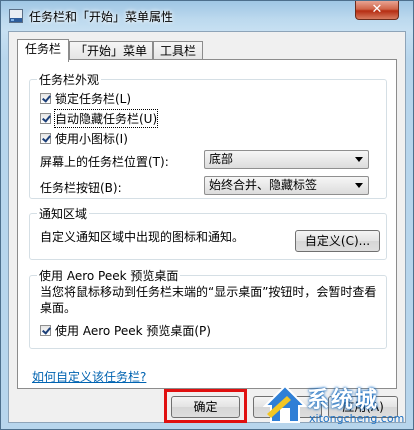  I want to click on small-icons-row: 使用小图标(I), so click(84, 138).